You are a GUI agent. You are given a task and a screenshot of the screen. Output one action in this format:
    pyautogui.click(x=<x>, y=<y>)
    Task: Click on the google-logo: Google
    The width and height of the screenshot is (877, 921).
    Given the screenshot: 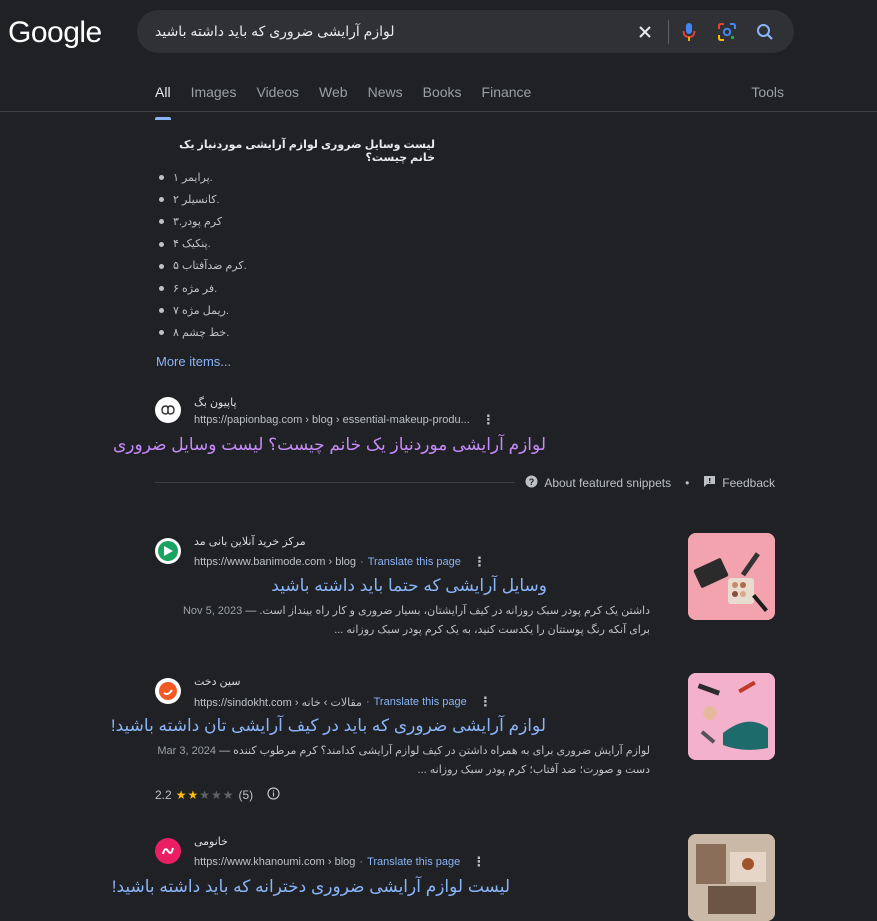 What is the action you would take?
    pyautogui.click(x=55, y=33)
    